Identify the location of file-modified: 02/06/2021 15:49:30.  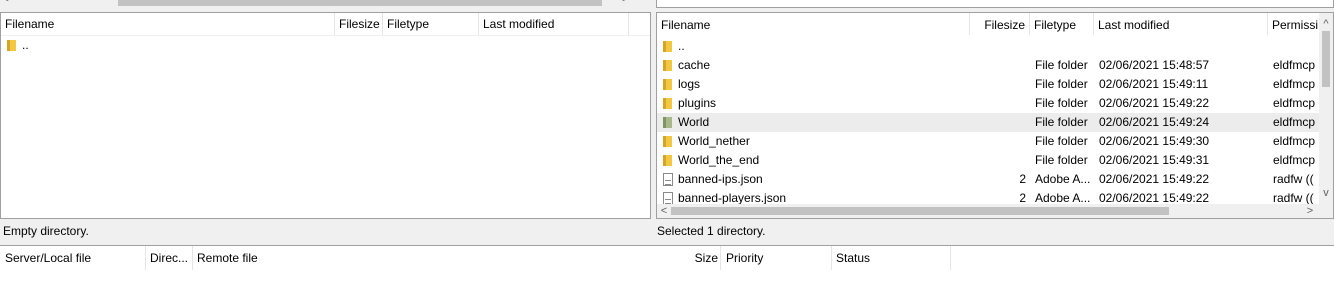
(1154, 141).